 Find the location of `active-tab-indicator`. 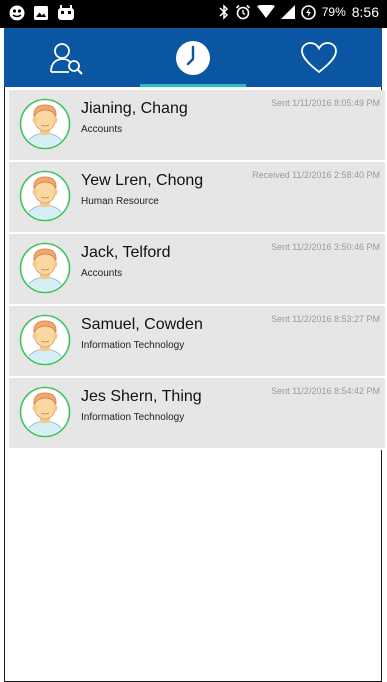

active-tab-indicator is located at coordinates (193, 85).